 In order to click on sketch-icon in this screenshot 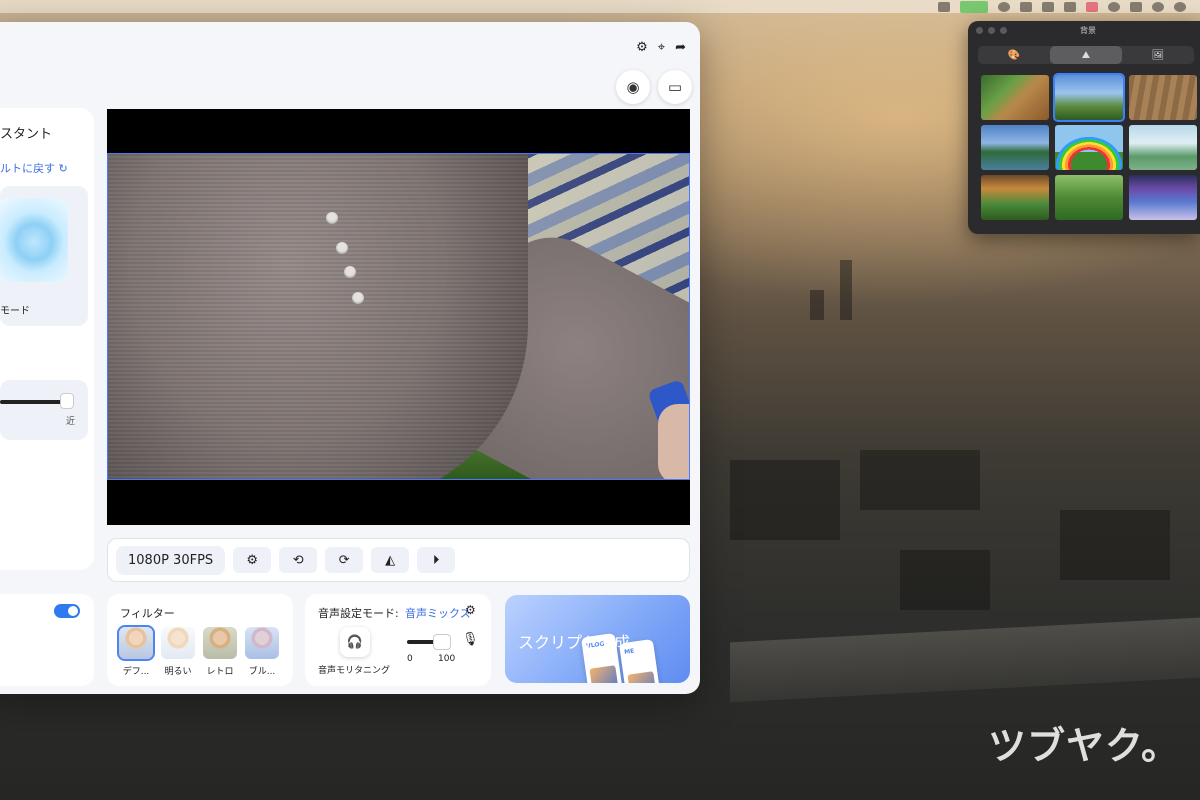, I will do `click(974, 6)`.